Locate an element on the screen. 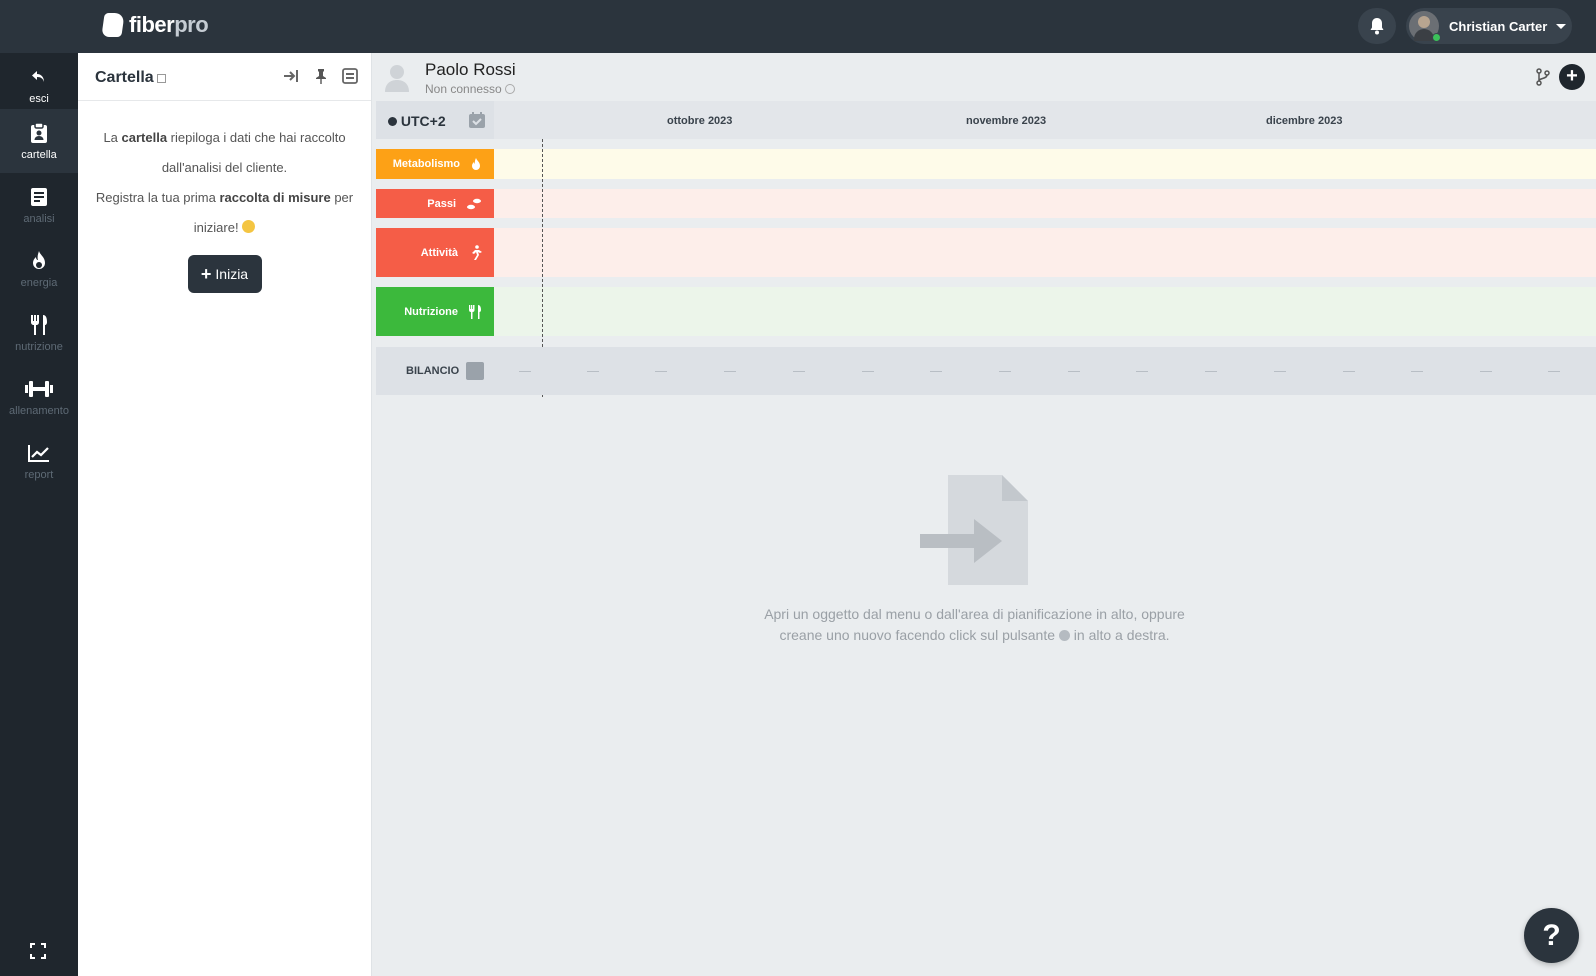  nav-item-report: report is located at coordinates (39, 461).